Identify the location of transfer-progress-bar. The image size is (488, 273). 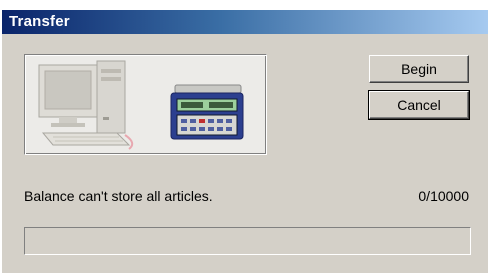
(247, 241).